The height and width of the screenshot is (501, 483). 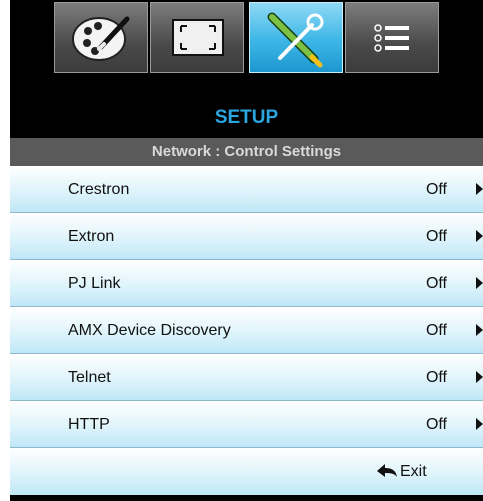 I want to click on tab-options, so click(x=392, y=37).